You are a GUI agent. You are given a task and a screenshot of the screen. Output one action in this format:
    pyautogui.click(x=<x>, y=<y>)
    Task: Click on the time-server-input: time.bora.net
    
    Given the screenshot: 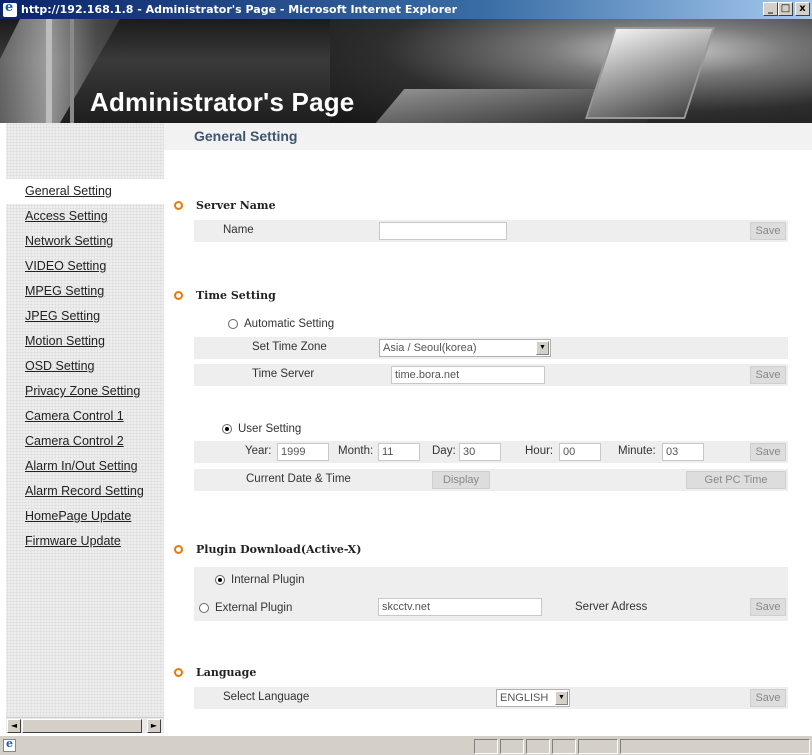 What is the action you would take?
    pyautogui.click(x=468, y=375)
    